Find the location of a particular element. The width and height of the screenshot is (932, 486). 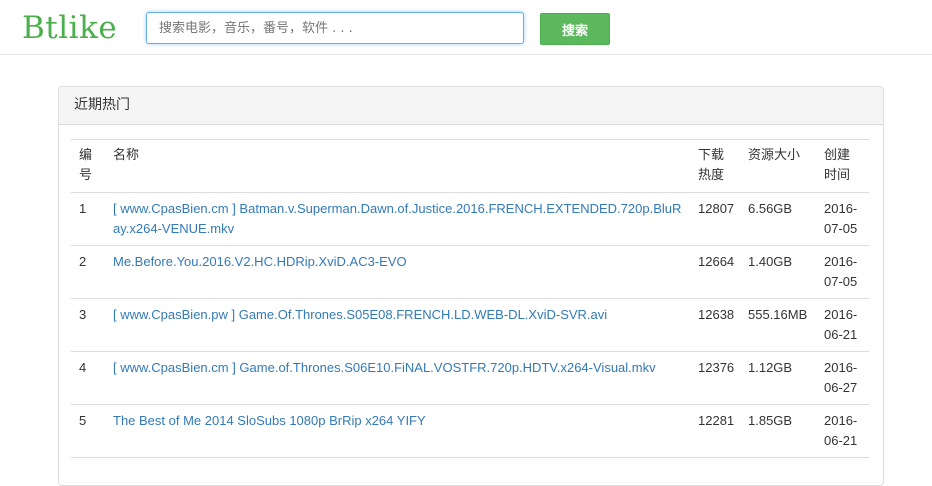

row-number: 3 is located at coordinates (88, 325).